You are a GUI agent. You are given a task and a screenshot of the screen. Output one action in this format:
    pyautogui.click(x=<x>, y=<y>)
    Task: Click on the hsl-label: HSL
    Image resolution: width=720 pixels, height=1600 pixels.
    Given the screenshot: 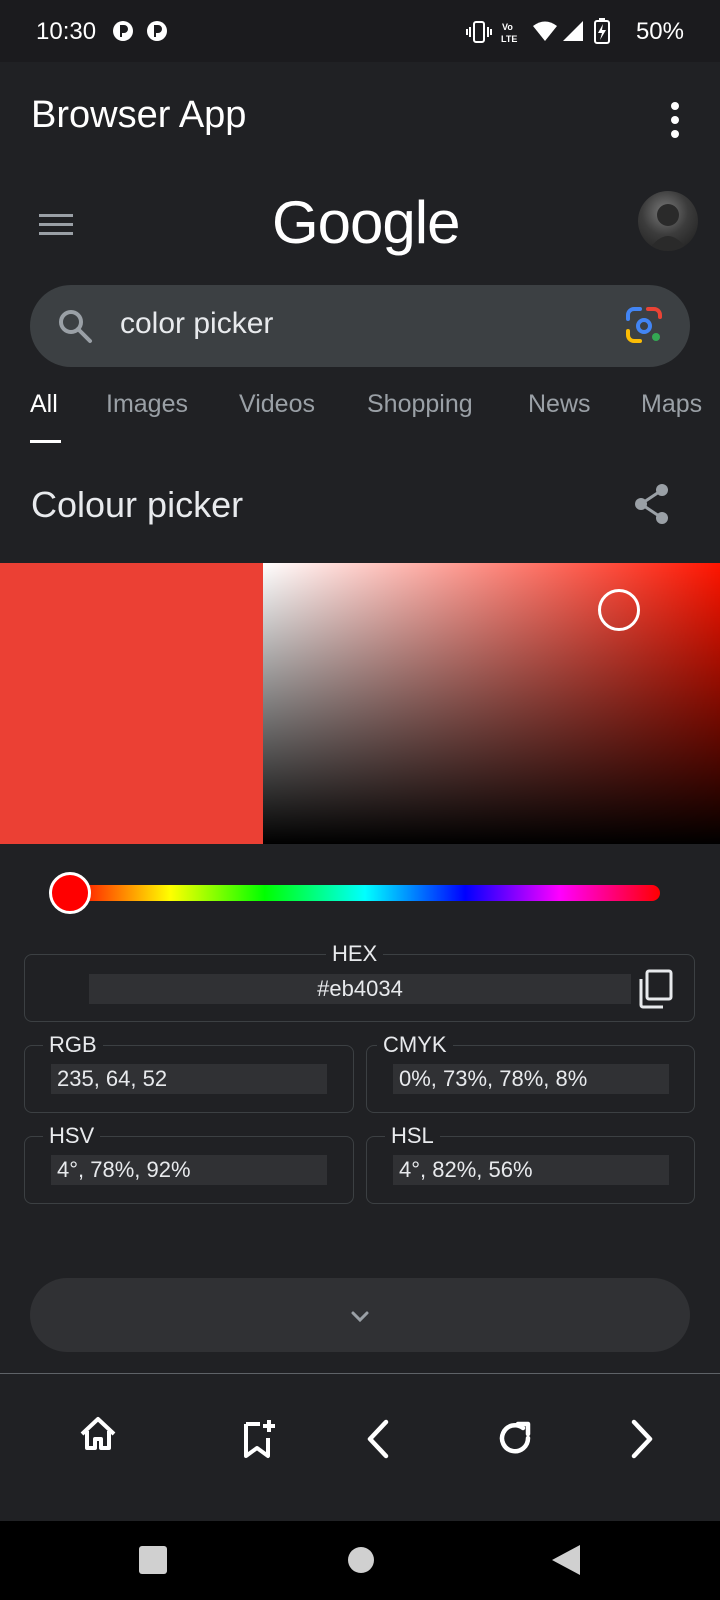 What is the action you would take?
    pyautogui.click(x=412, y=1136)
    